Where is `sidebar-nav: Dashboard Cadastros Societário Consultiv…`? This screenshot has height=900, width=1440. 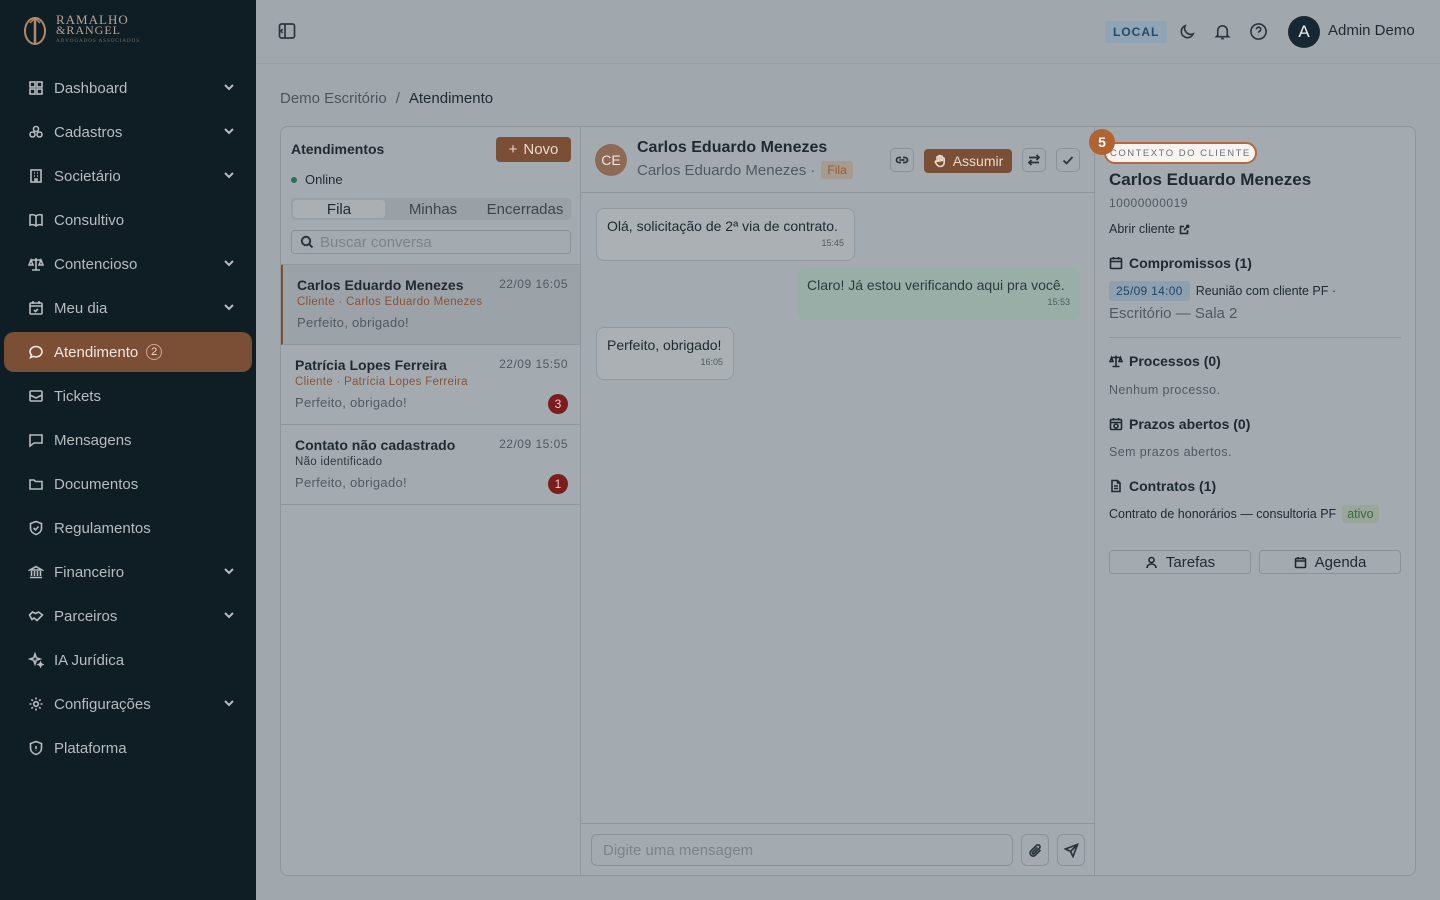 sidebar-nav: Dashboard Cadastros Societário Consultiv… is located at coordinates (128, 420).